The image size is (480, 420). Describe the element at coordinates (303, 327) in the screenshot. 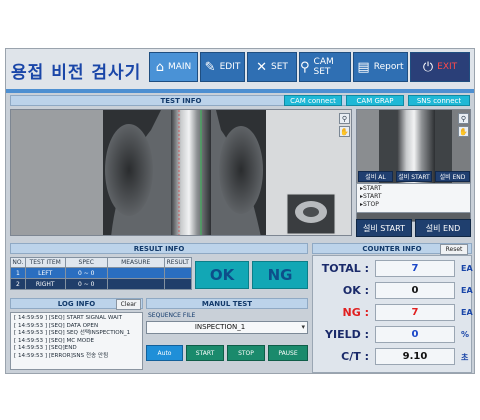

I see `chevron-down-icon: ▾` at that location.